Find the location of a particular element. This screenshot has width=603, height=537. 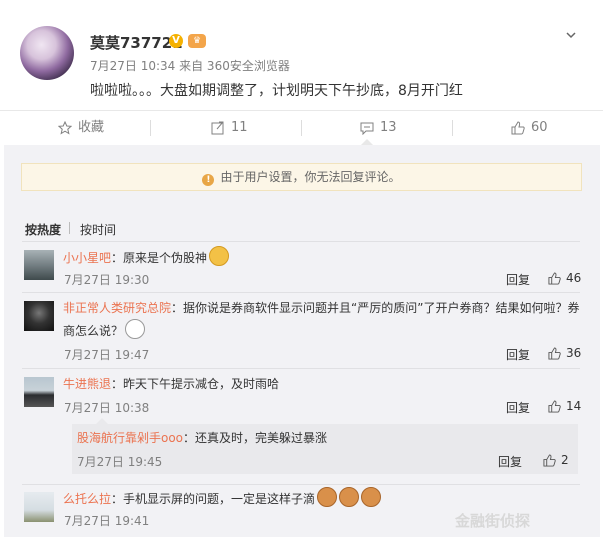

subreply-body: ：还真及时，完美躲过暴涨 is located at coordinates (255, 438).